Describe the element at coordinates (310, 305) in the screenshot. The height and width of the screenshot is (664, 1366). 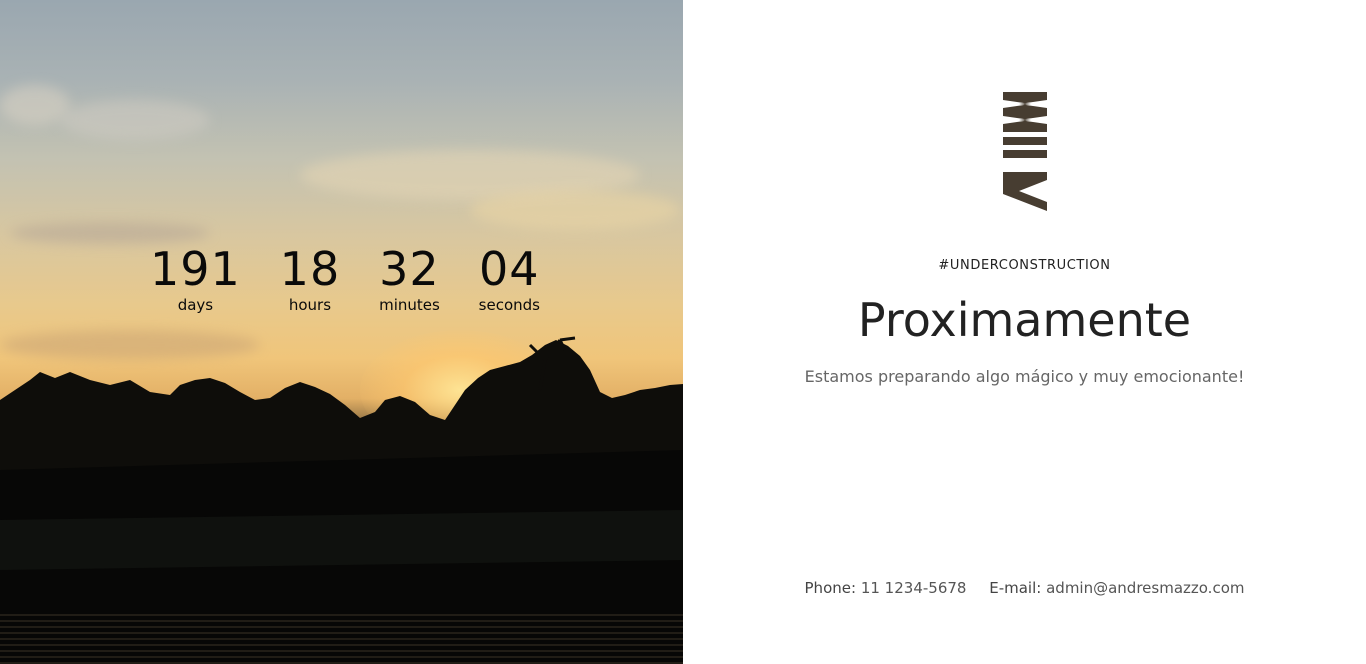
I see `countdown-label: hours` at that location.